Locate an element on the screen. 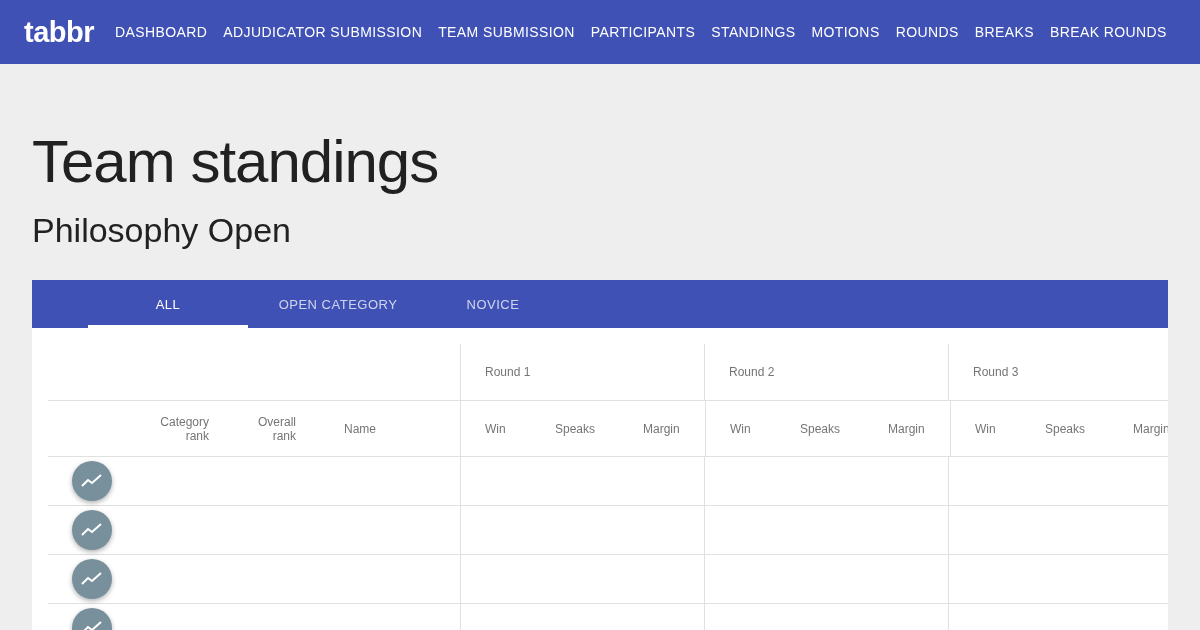  column-header: Category rank is located at coordinates (179, 428).